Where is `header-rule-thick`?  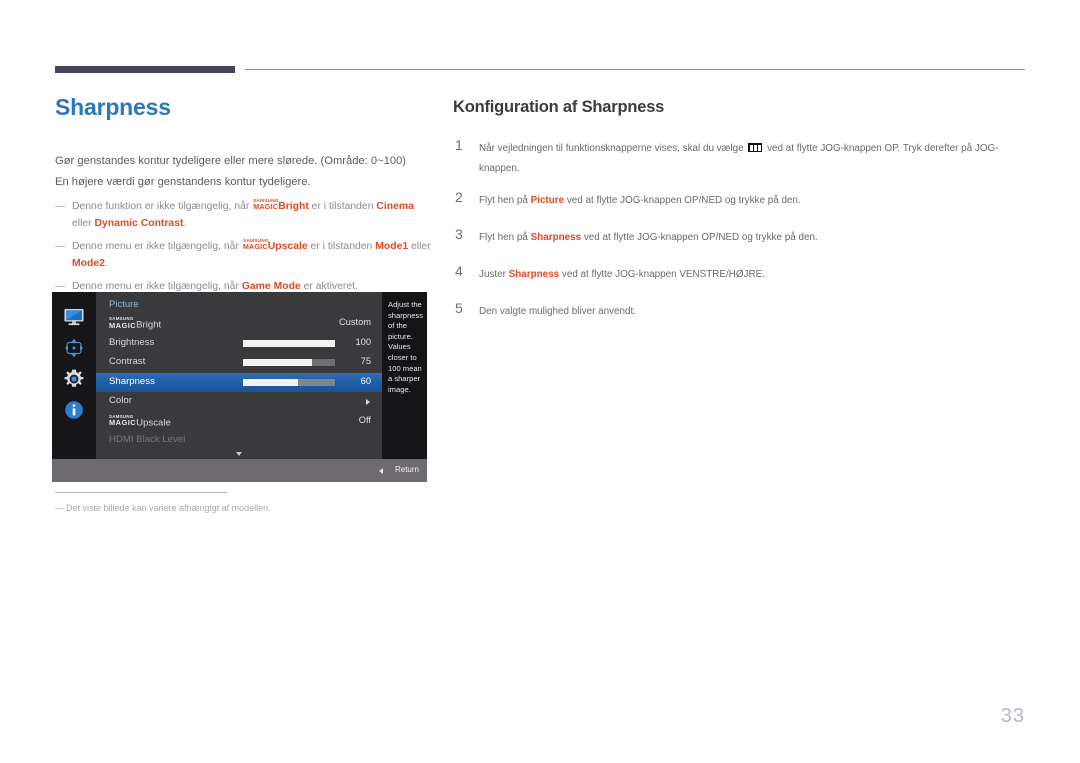 header-rule-thick is located at coordinates (145, 69).